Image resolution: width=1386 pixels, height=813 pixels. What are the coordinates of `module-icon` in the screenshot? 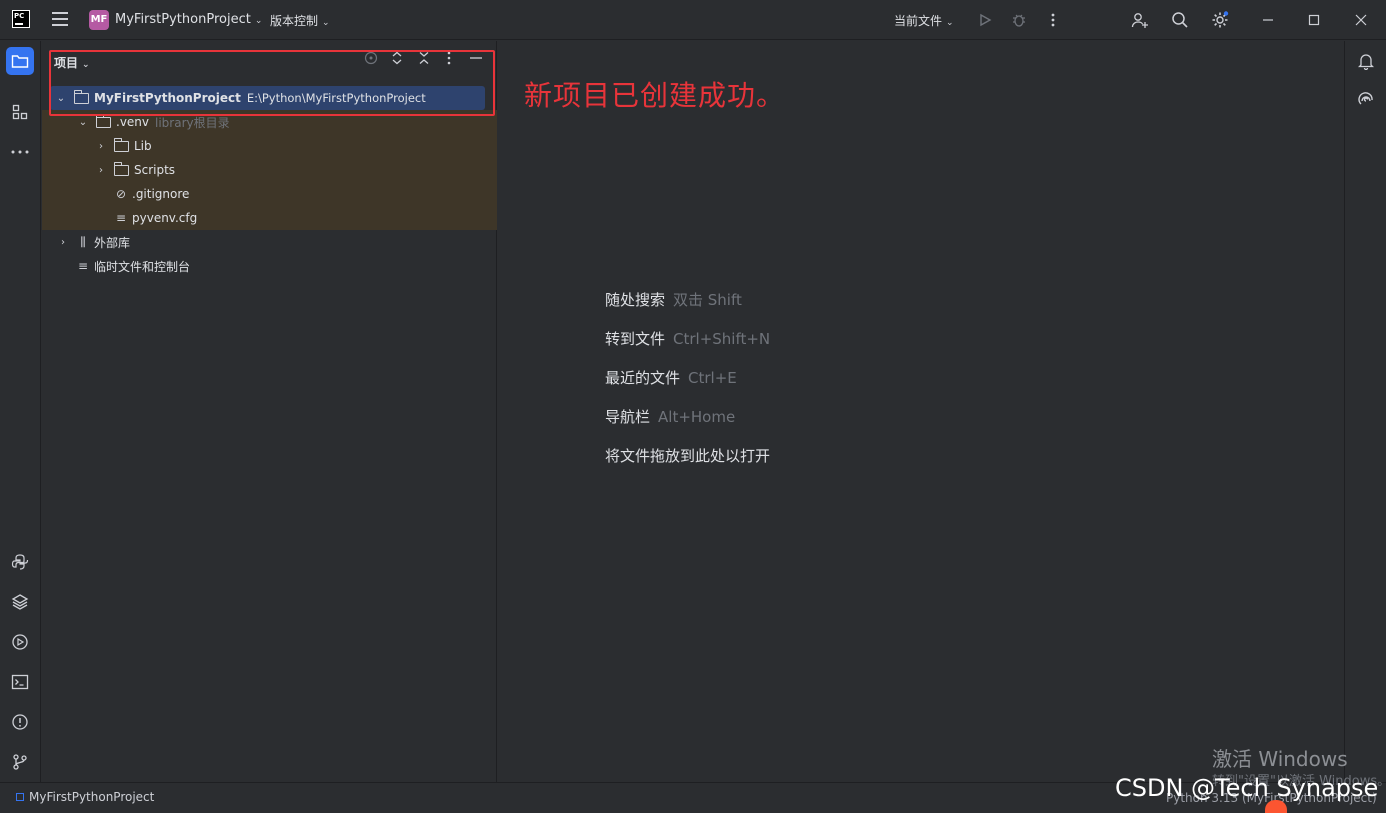 It's located at (20, 797).